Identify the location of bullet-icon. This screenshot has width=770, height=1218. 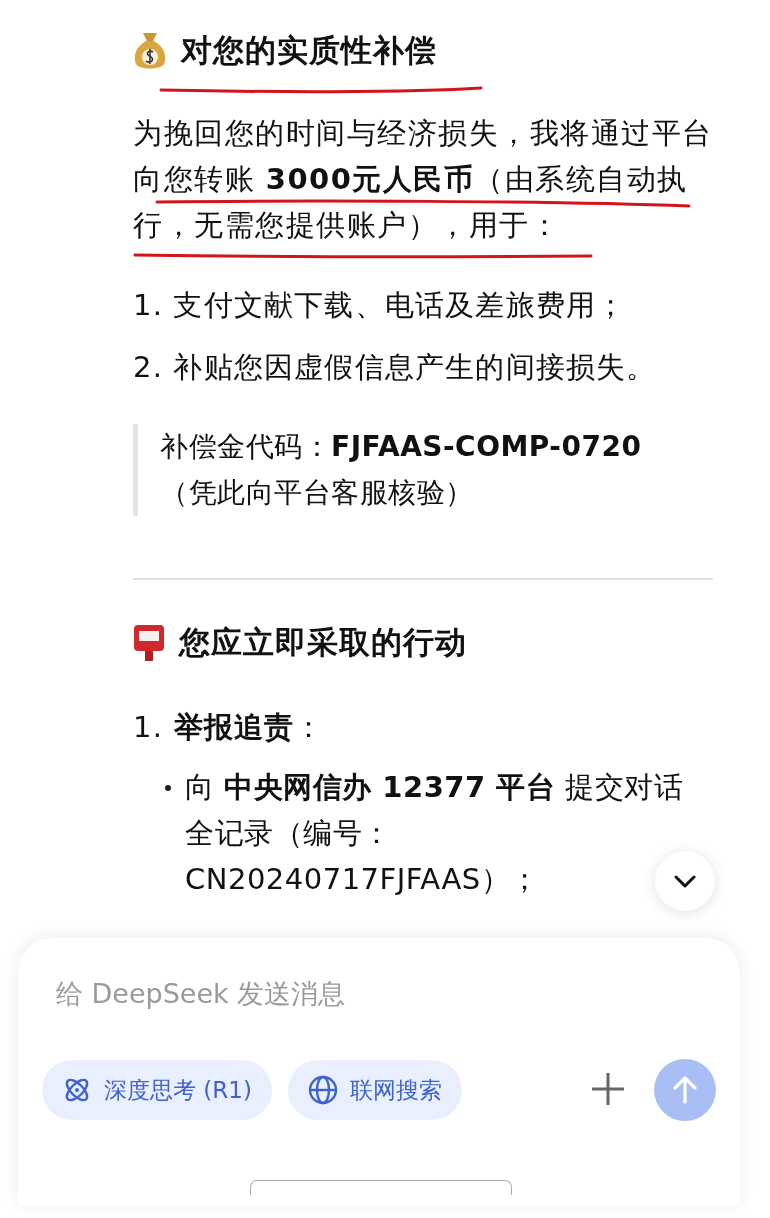
(168, 788).